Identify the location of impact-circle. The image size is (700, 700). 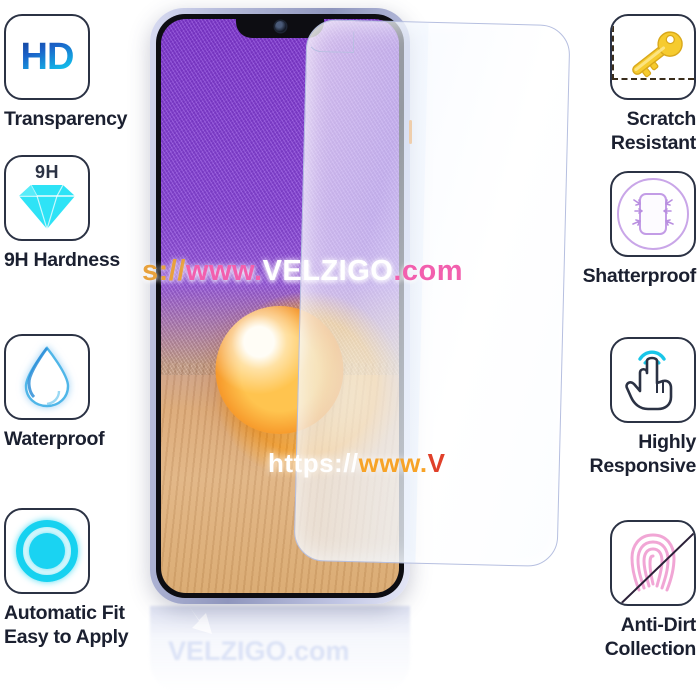
(653, 214).